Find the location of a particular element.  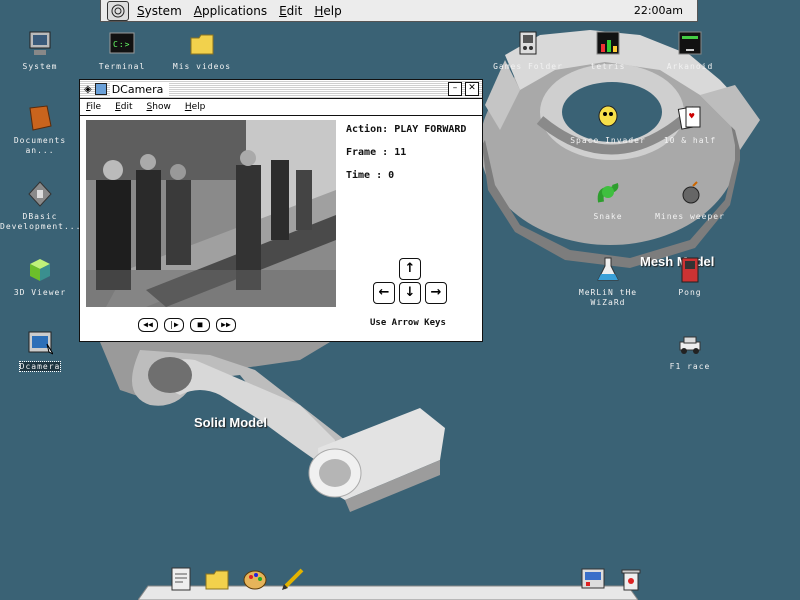

window-menu-file: File is located at coordinates (93, 107).